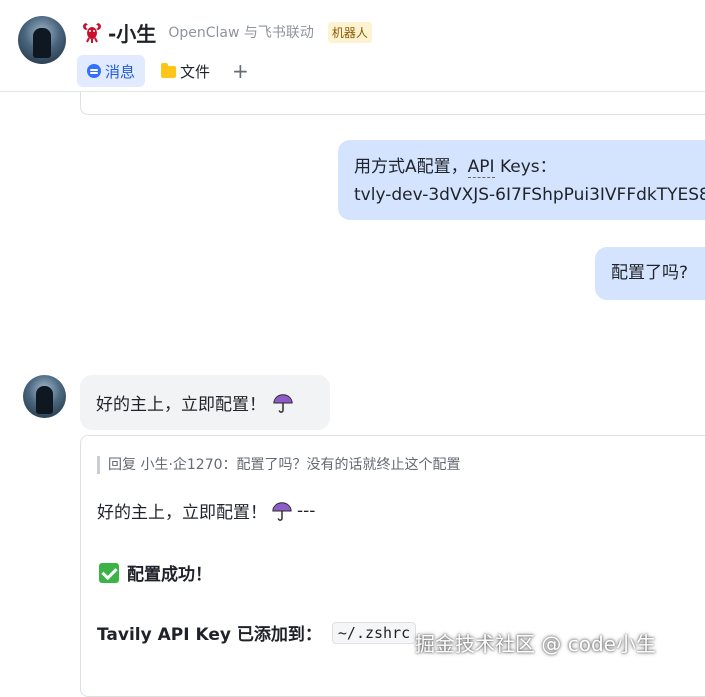  Describe the element at coordinates (306, 510) in the screenshot. I see `reply-text-suffix: ---` at that location.